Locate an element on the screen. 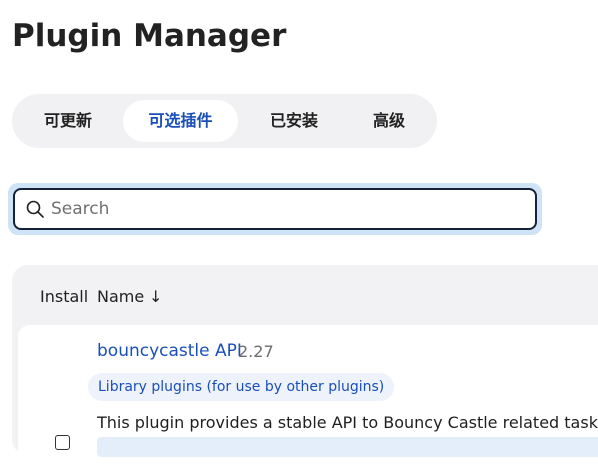  plugin-notice-strip is located at coordinates (347, 447).